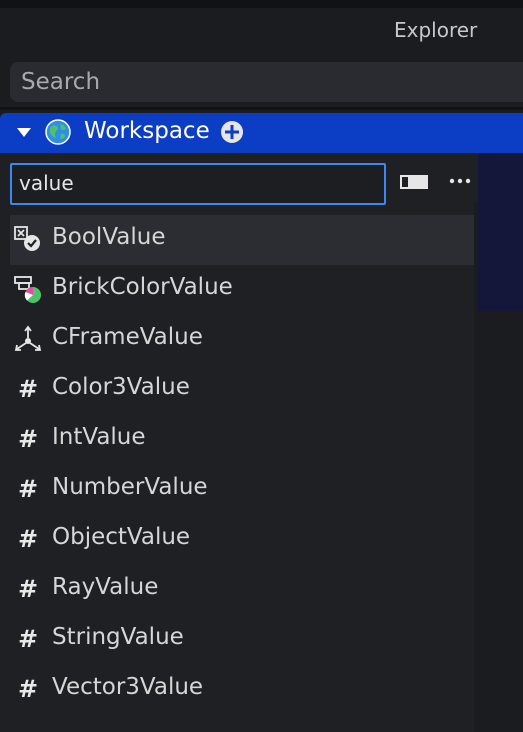  I want to click on divider, so click(261, 108).